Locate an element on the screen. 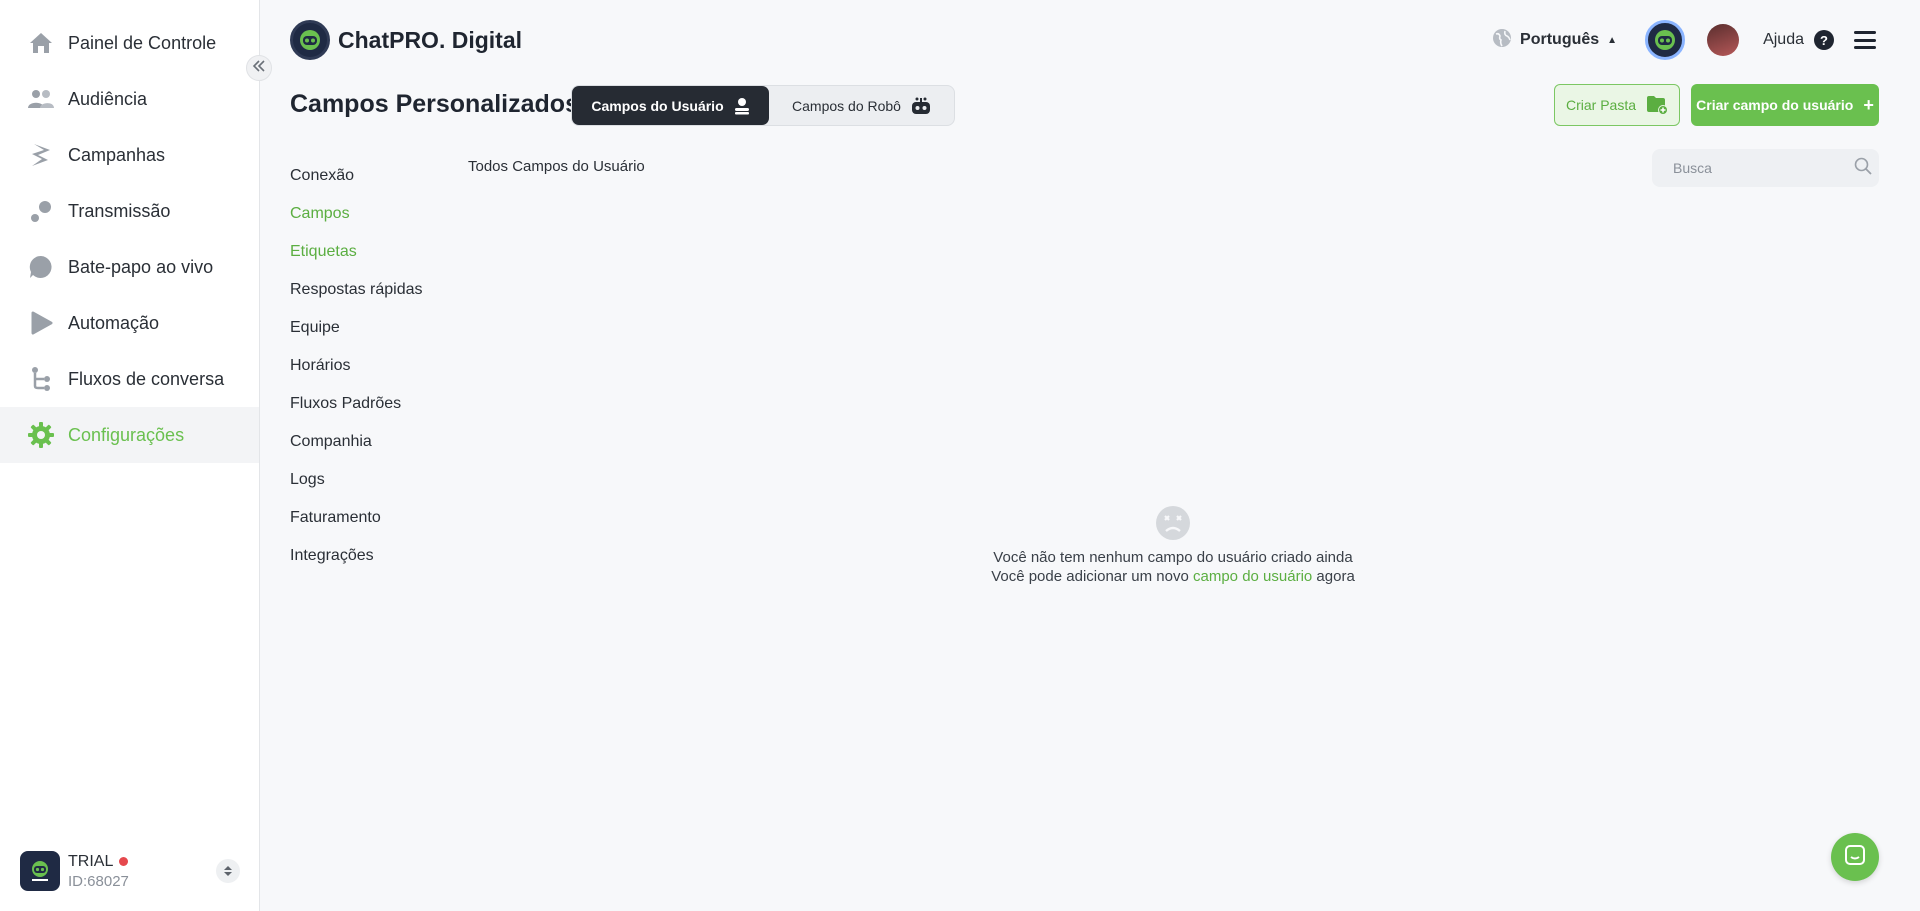  support-chat-button is located at coordinates (1855, 857).